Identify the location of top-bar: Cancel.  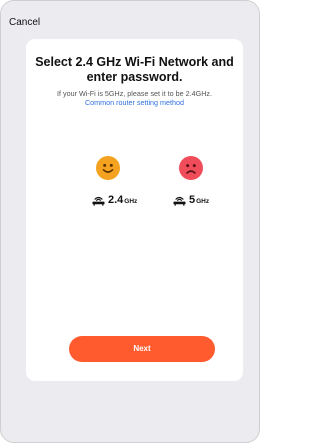
(130, 20).